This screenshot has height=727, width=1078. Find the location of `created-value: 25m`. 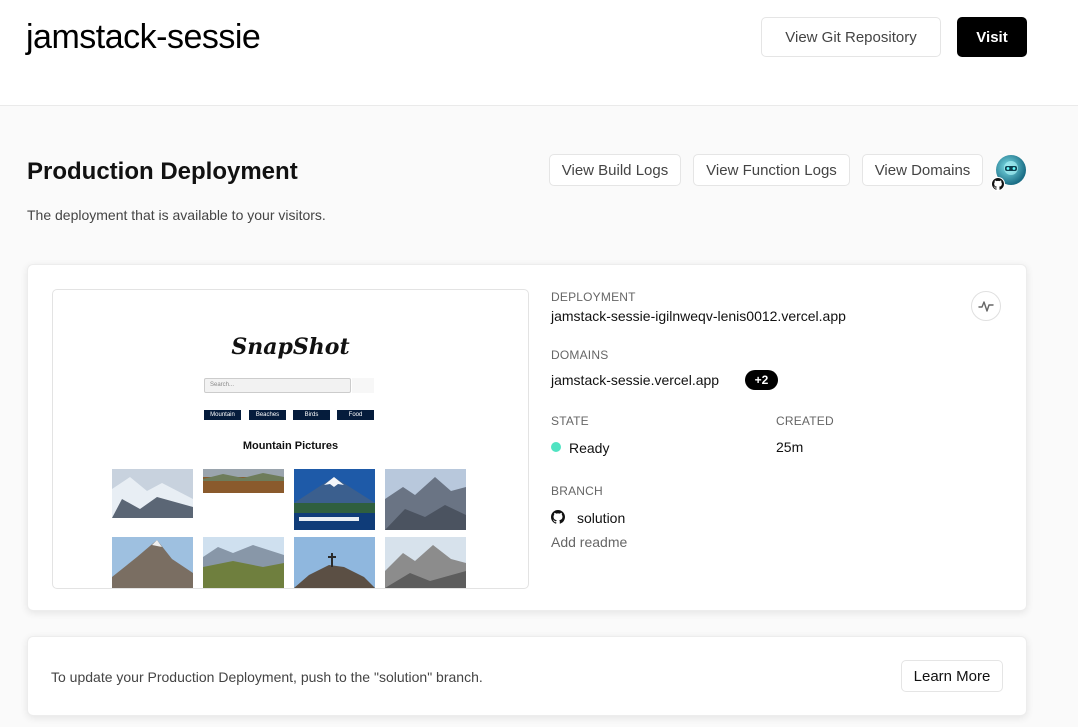

created-value: 25m is located at coordinates (790, 447).